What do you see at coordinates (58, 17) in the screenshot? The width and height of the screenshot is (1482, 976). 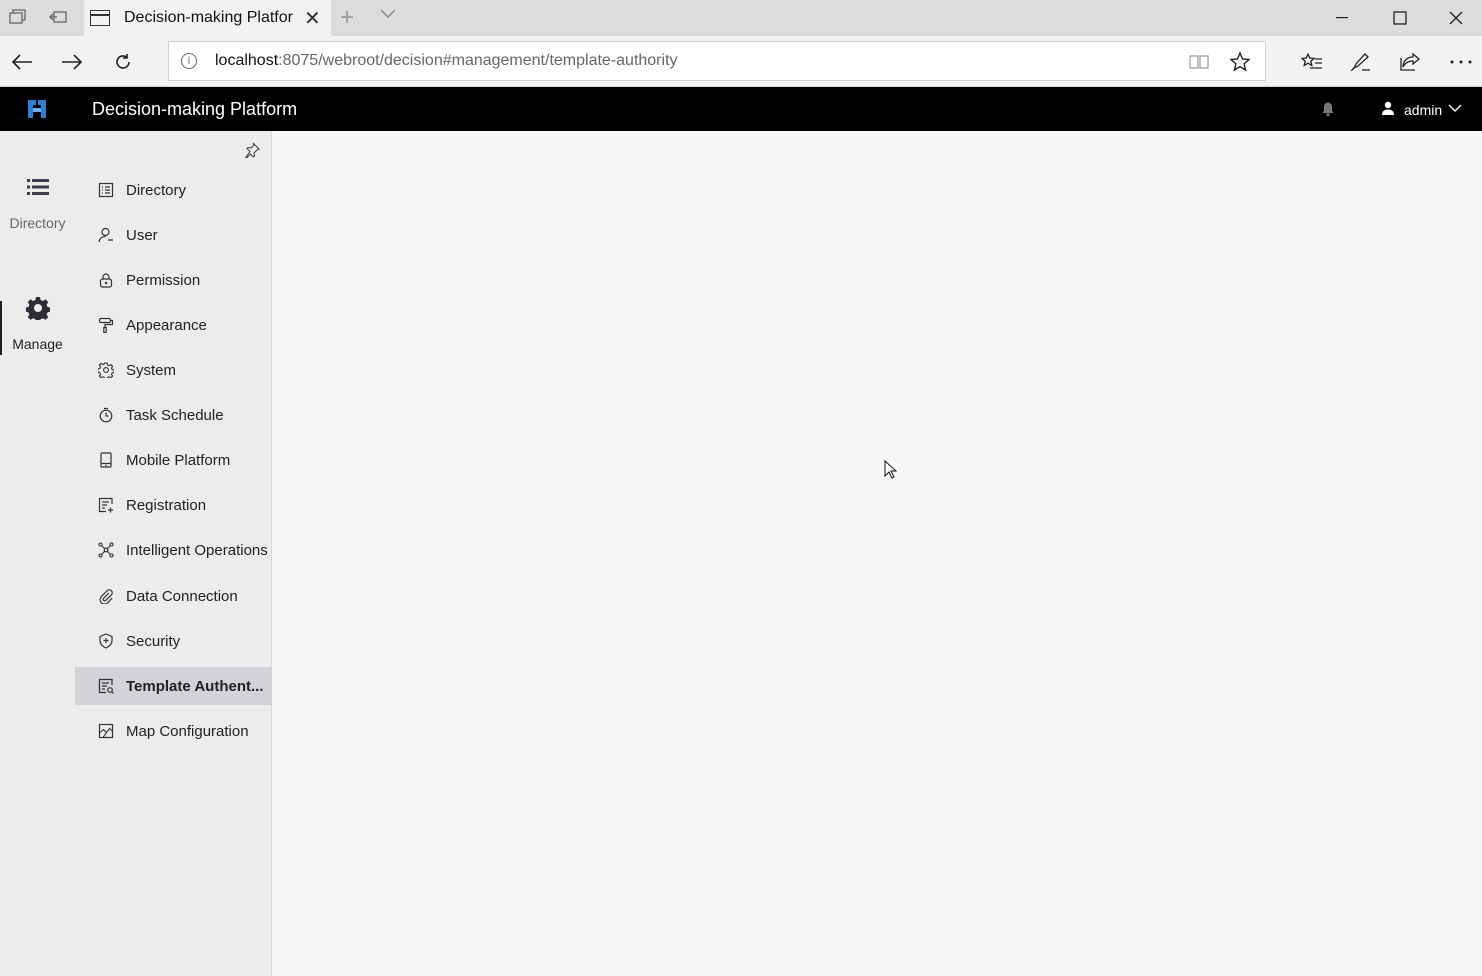 I see `set-aside-tabs-icon` at bounding box center [58, 17].